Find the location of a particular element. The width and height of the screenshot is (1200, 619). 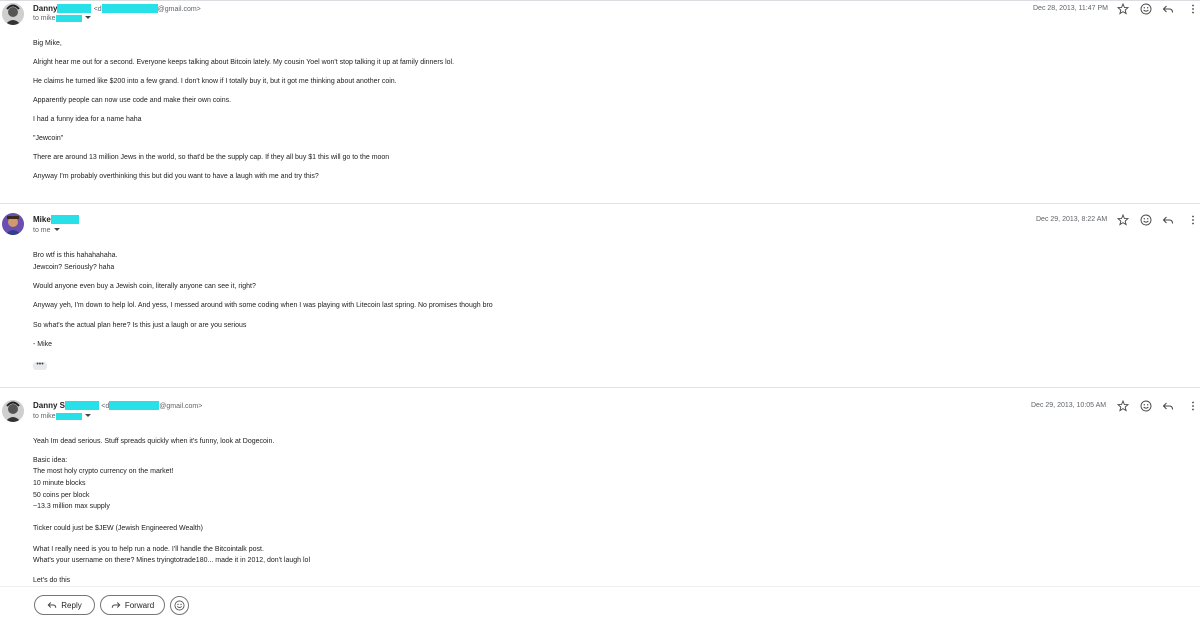

sender-name: Danny S <d @gmail.com> is located at coordinates (118, 405).